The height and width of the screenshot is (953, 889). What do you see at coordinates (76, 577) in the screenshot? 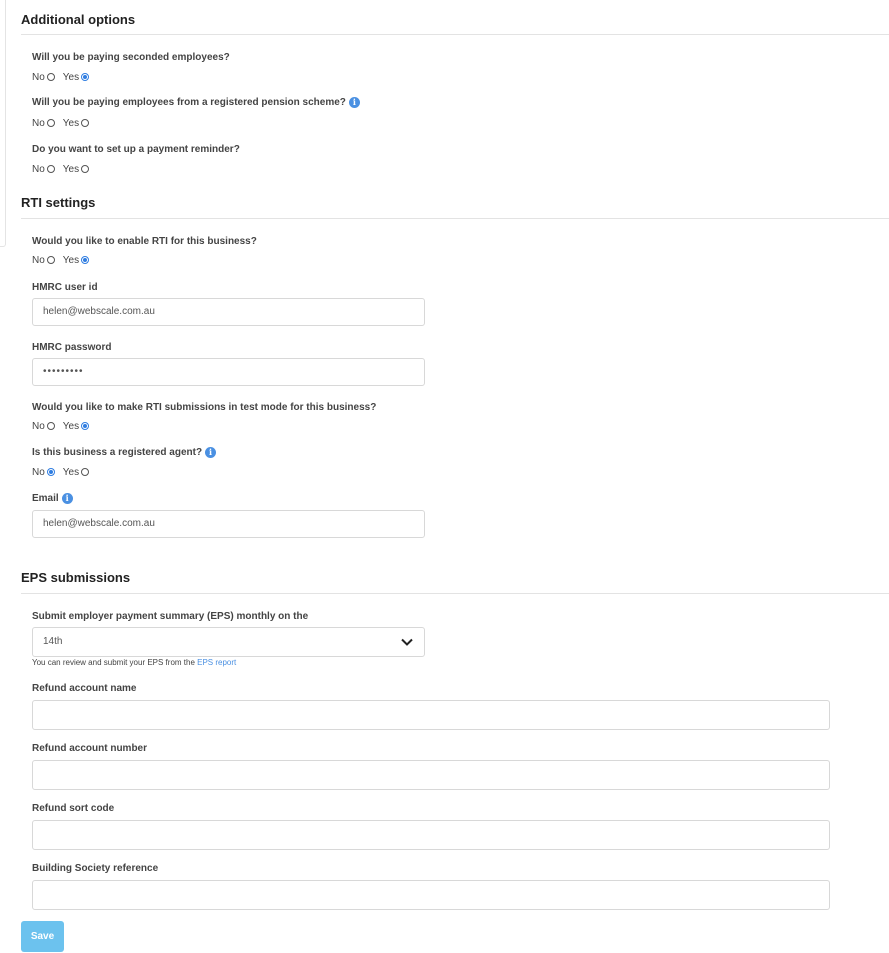
I see `section-title-eps-submissions: EPS submissions` at bounding box center [76, 577].